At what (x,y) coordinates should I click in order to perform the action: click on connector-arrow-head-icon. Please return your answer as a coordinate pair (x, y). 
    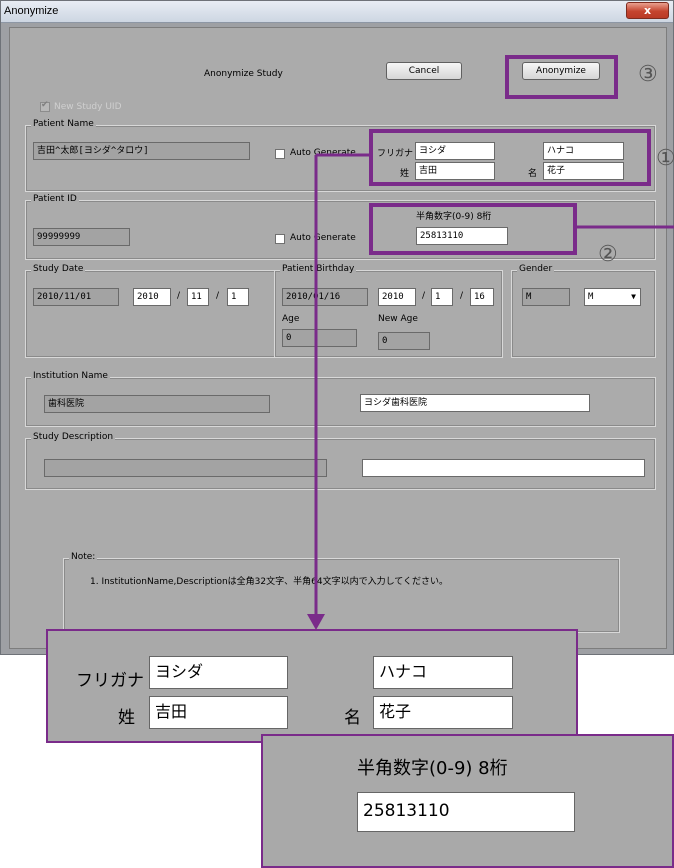
    Looking at the image, I should click on (316, 622).